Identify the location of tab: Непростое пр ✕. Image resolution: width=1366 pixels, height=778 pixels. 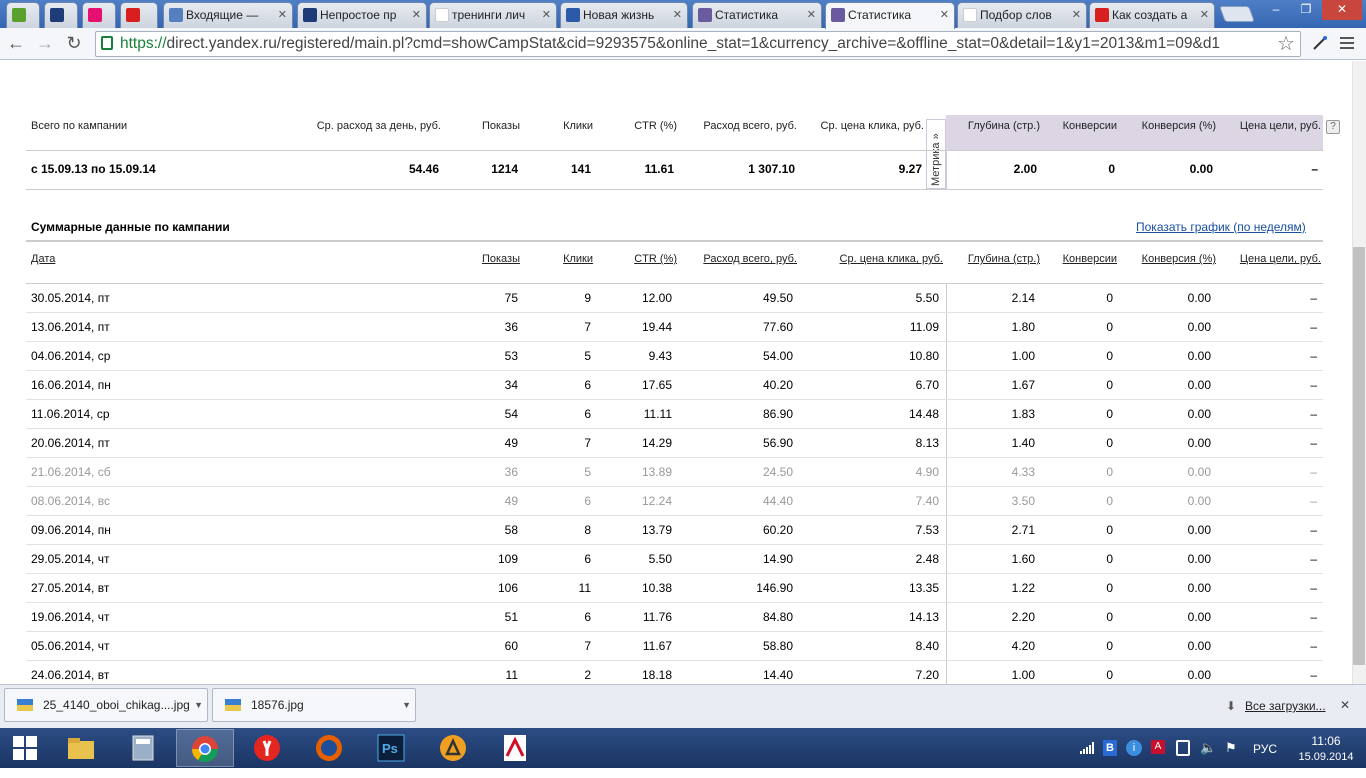
(362, 15).